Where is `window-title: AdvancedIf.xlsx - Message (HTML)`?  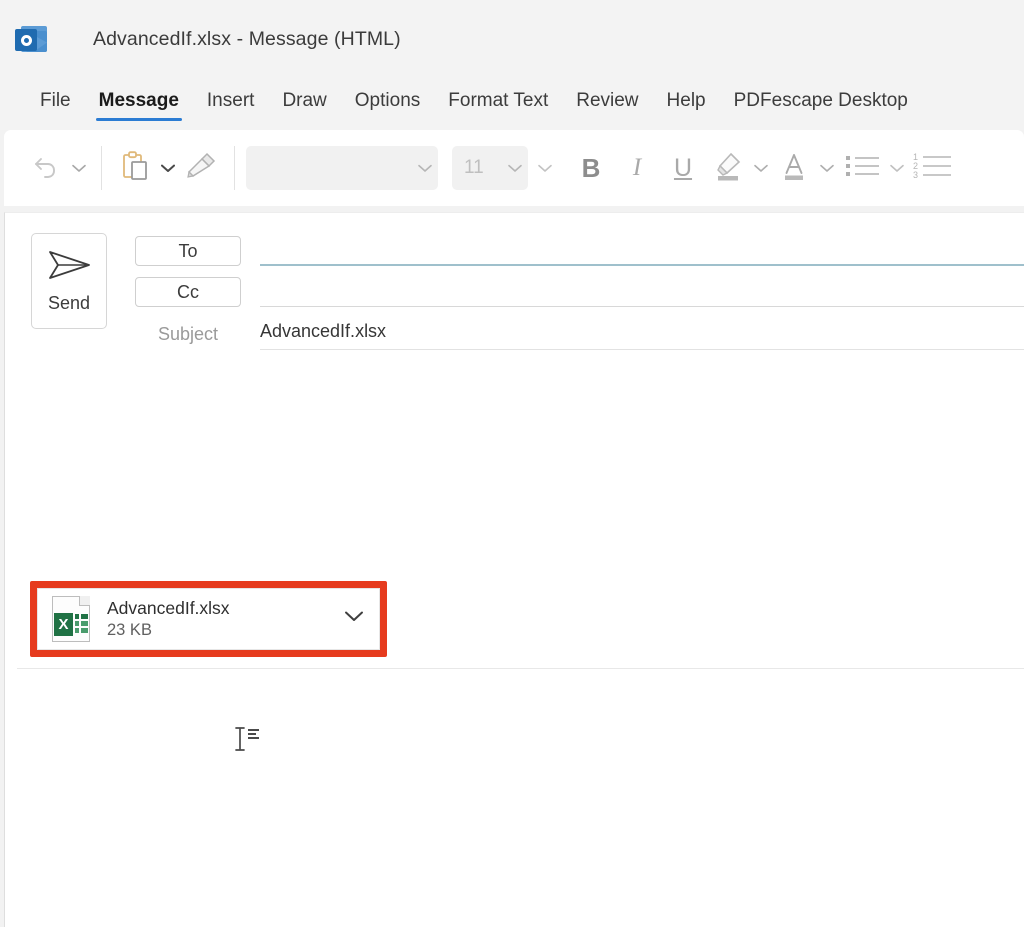
window-title: AdvancedIf.xlsx - Message (HTML) is located at coordinates (247, 38).